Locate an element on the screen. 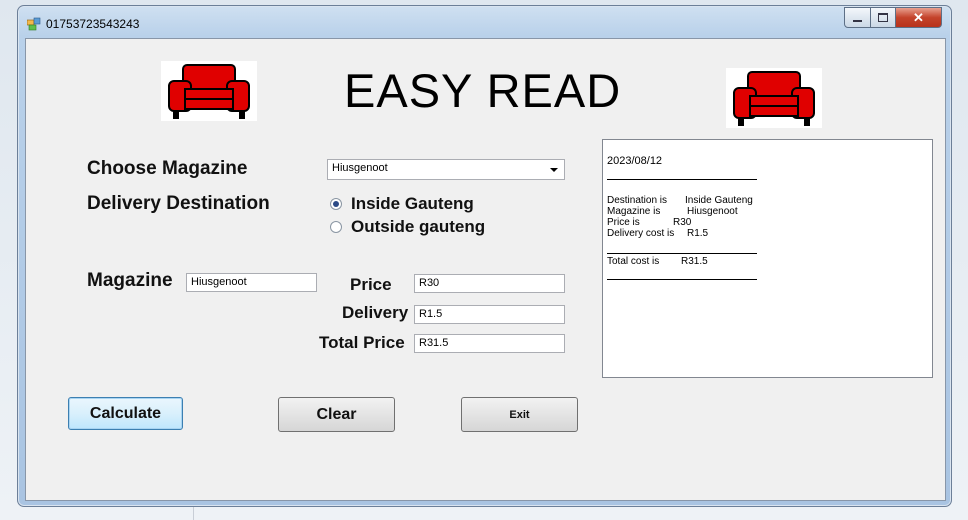 The height and width of the screenshot is (520, 968). window-title: 01753723543243 is located at coordinates (93, 24).